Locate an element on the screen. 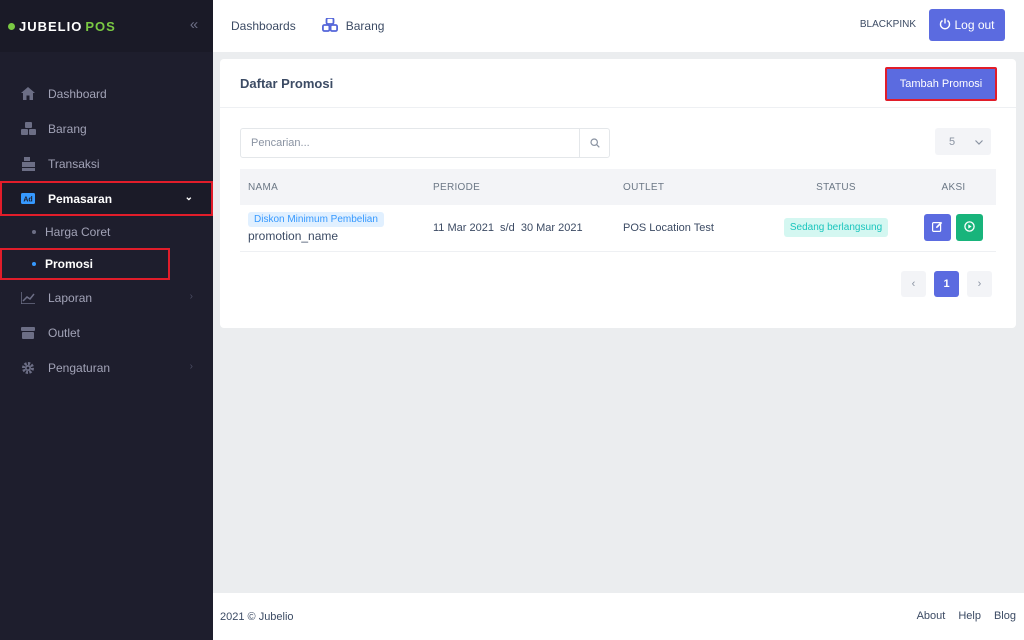  cell-nama: Diskon Minimum Pembelian promotion_name is located at coordinates (336, 228).